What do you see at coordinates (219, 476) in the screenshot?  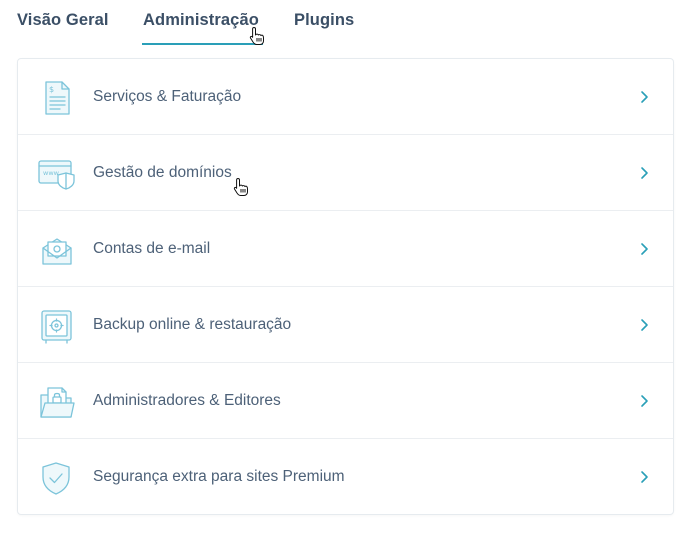 I see `menu-item-label: Segurança extra para sites Premium` at bounding box center [219, 476].